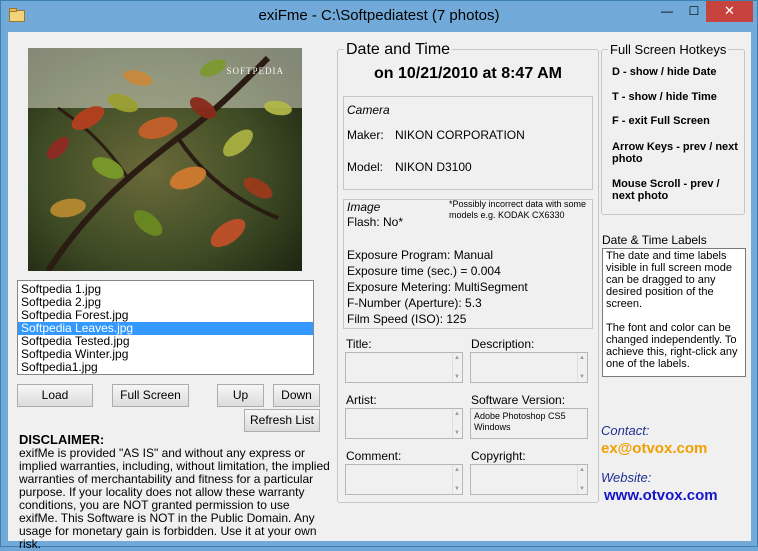  What do you see at coordinates (694, 11) in the screenshot?
I see `maximize-button: ☐` at bounding box center [694, 11].